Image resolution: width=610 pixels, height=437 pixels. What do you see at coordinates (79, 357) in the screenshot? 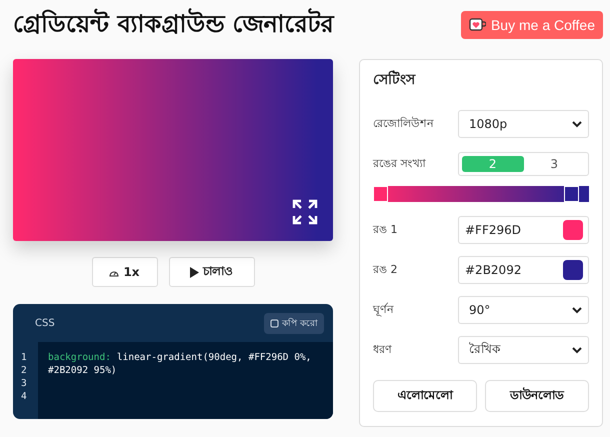
I see `code-property: background:` at bounding box center [79, 357].